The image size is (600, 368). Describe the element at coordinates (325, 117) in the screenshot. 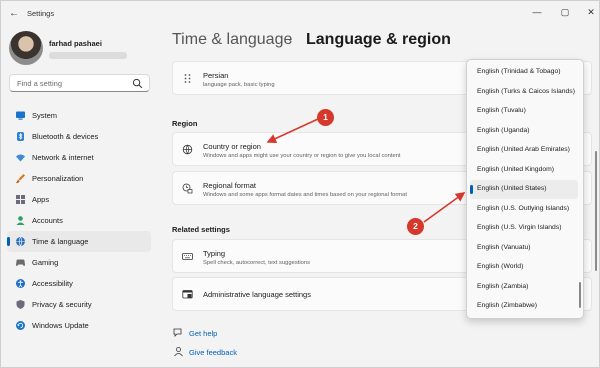

I see `annotation-badge-1: 1` at that location.